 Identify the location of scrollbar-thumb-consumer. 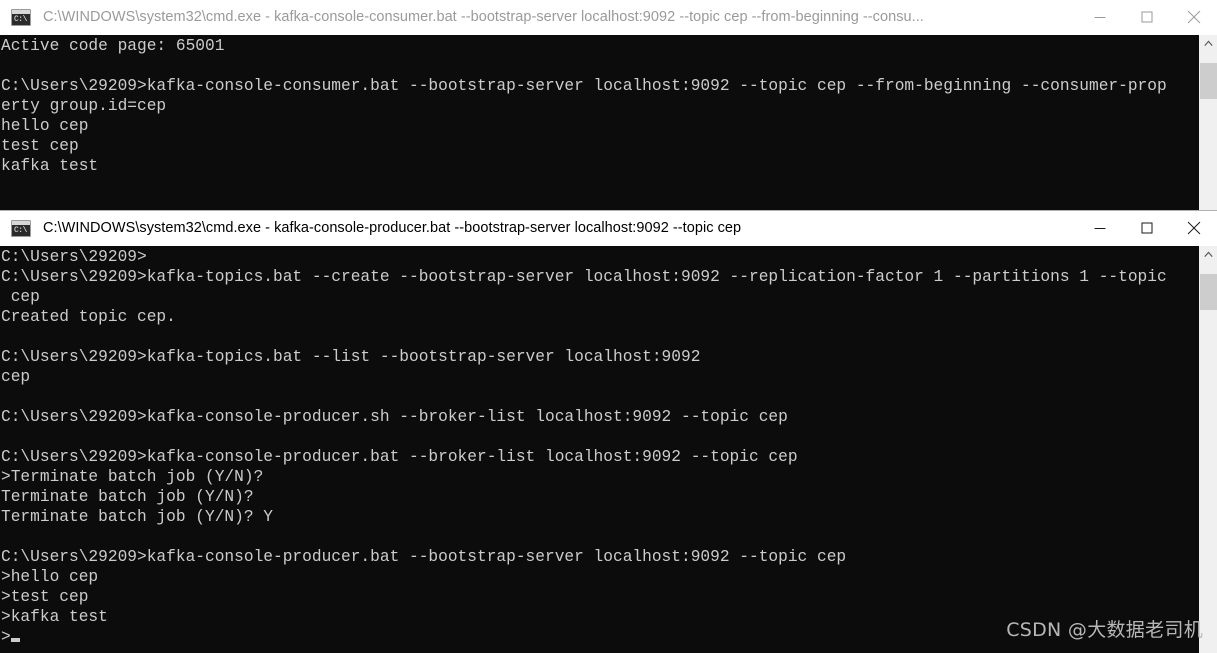
(1208, 81).